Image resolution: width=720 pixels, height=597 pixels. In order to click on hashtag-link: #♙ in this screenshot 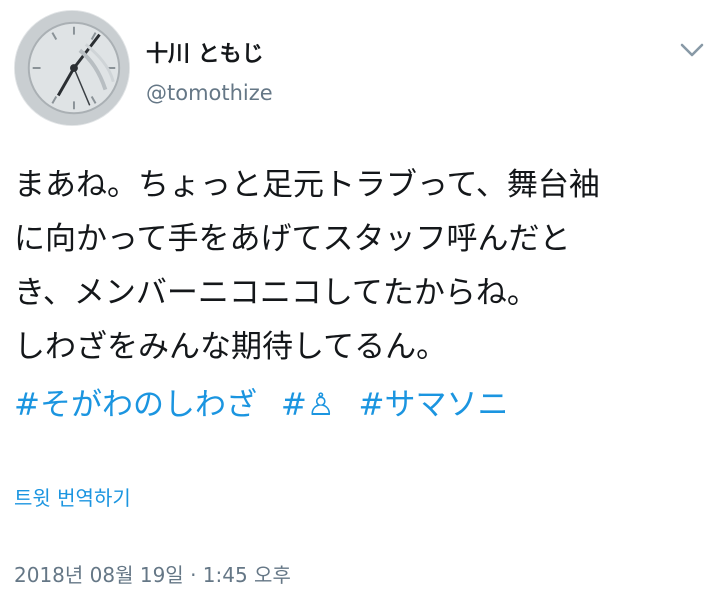, I will do `click(308, 405)`.